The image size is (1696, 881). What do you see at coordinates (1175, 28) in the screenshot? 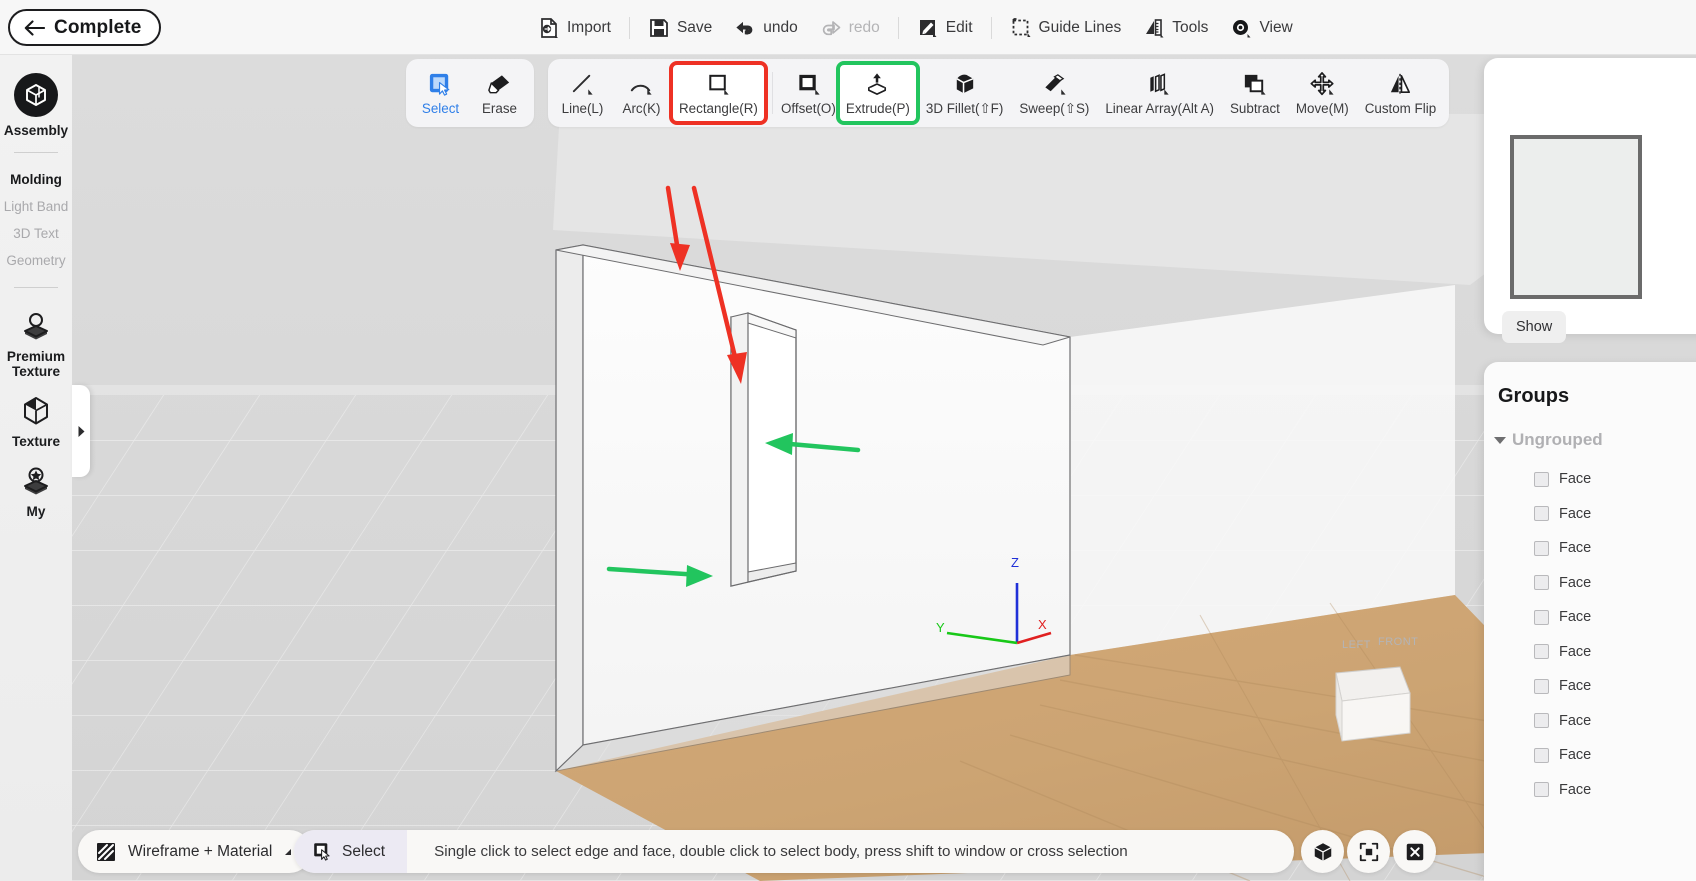
I see `menu-item-tools: Tools` at bounding box center [1175, 28].